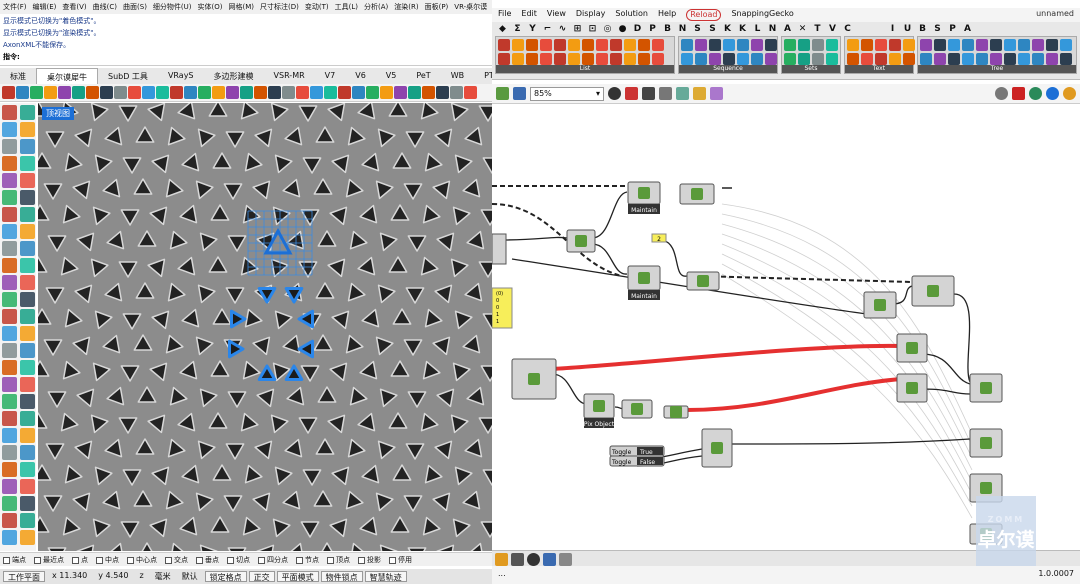 This screenshot has width=1080, height=584. Describe the element at coordinates (577, 29) in the screenshot. I see `category-tab: ⊞` at that location.